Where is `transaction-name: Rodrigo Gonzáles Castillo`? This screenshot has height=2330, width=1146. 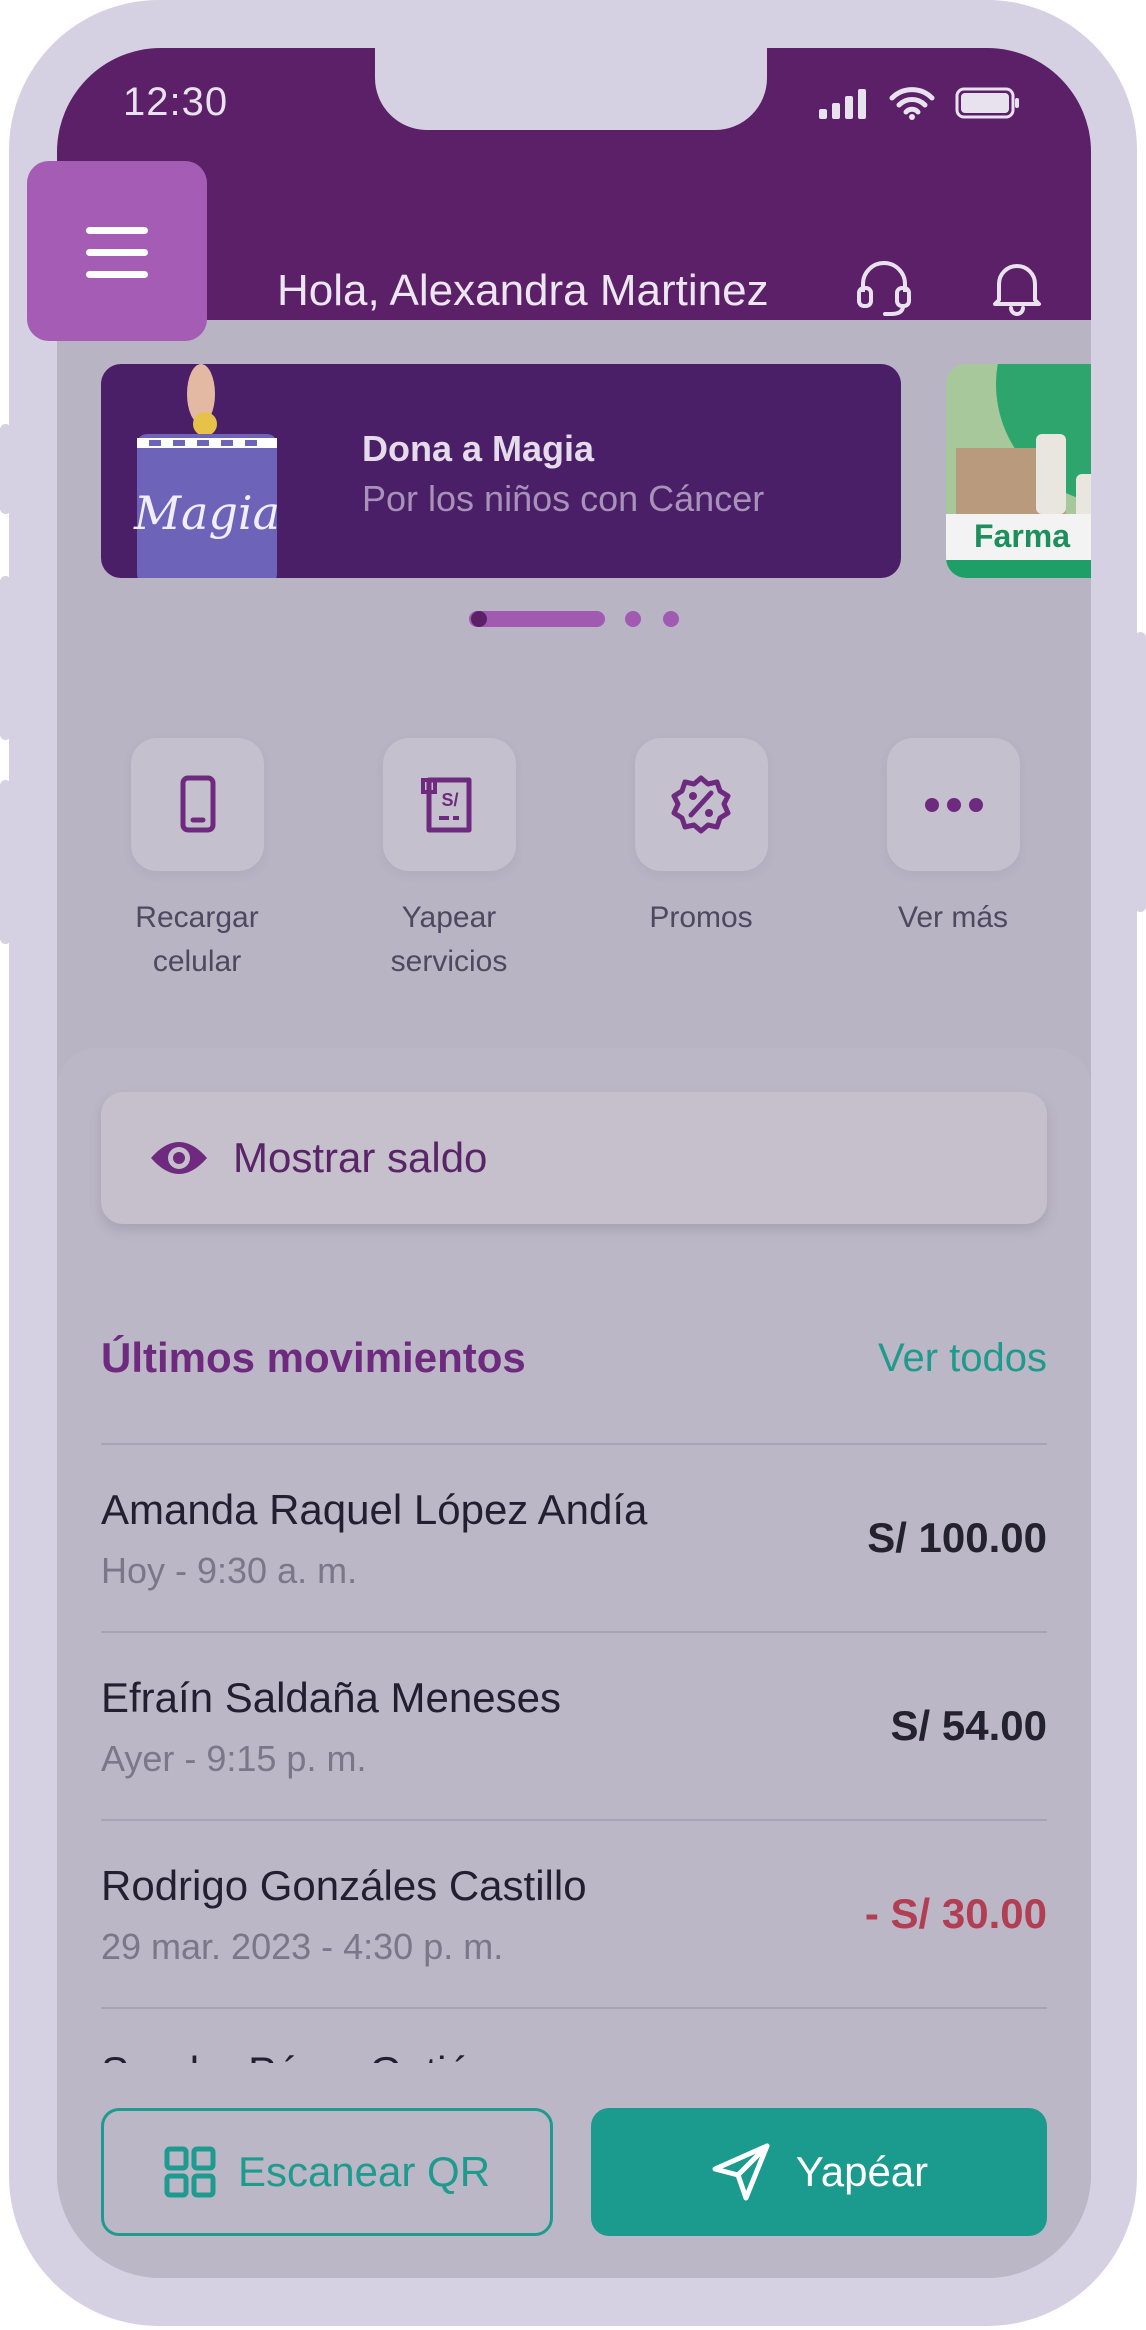 transaction-name: Rodrigo Gonzáles Castillo is located at coordinates (344, 1885).